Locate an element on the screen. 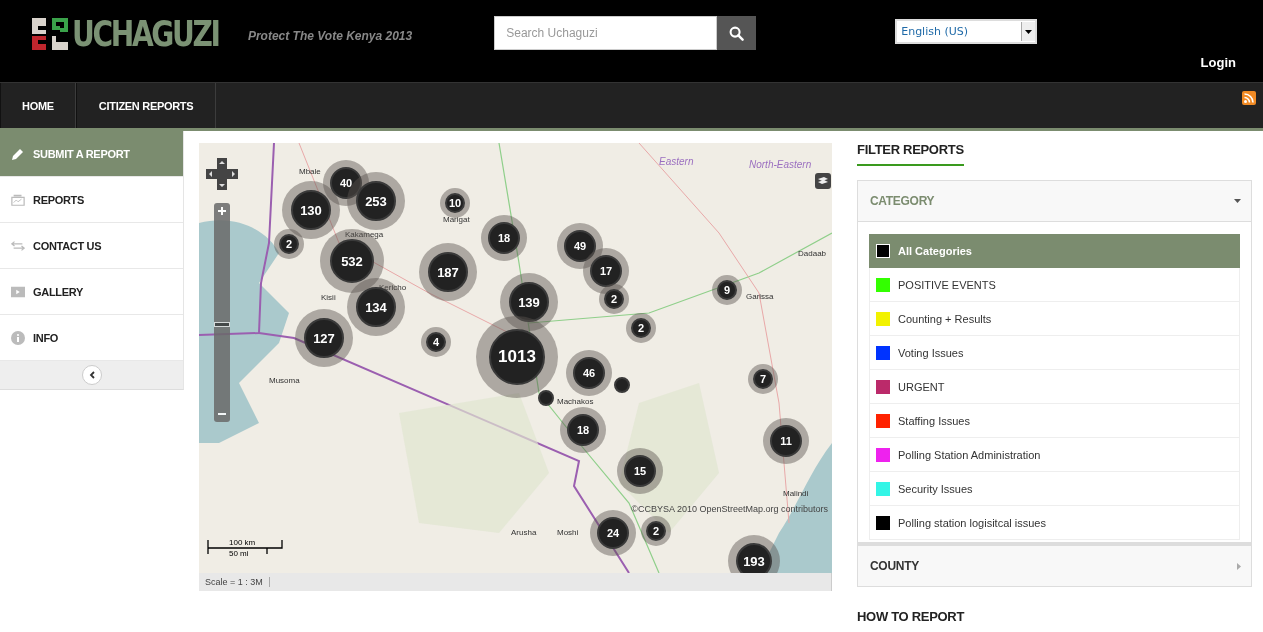 This screenshot has height=632, width=1263. search-icon is located at coordinates (737, 33).